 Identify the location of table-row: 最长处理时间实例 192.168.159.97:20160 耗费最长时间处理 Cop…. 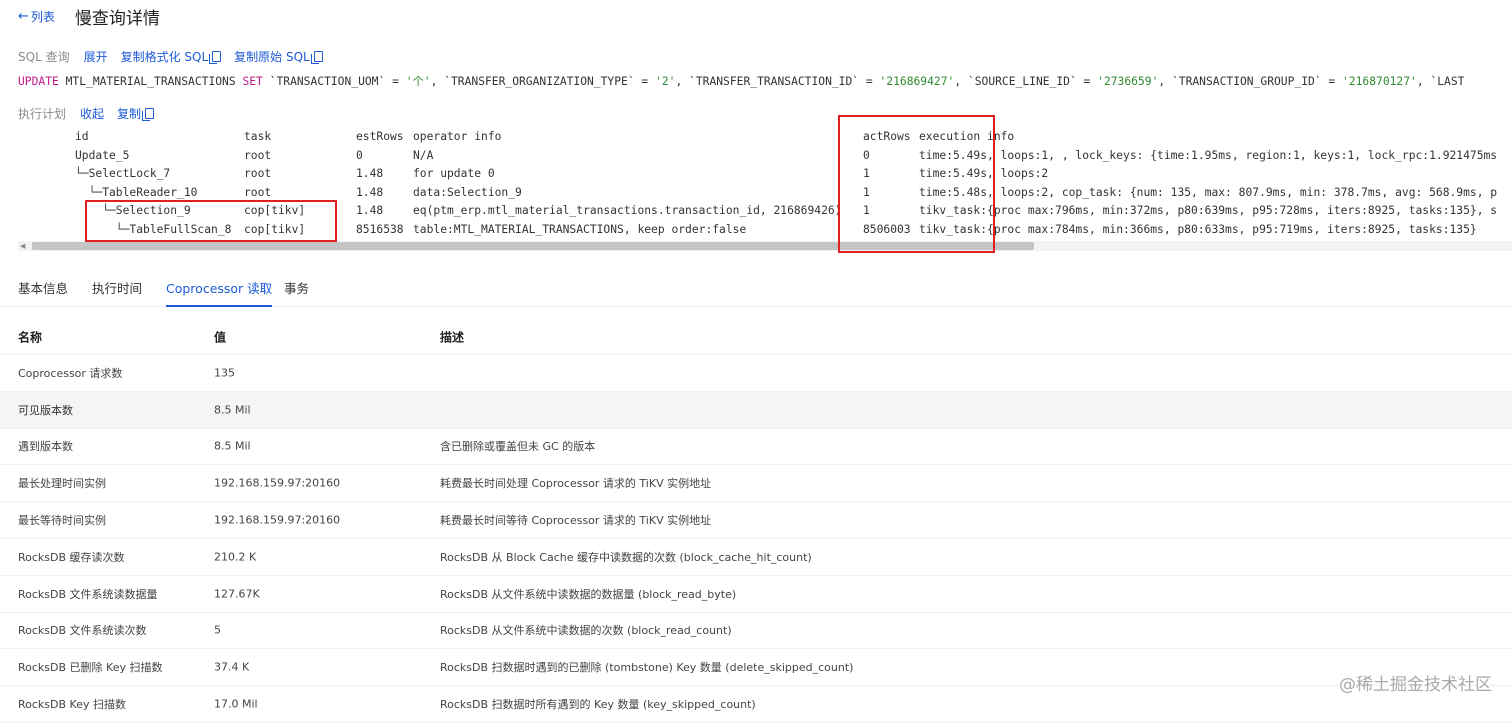
(756, 484).